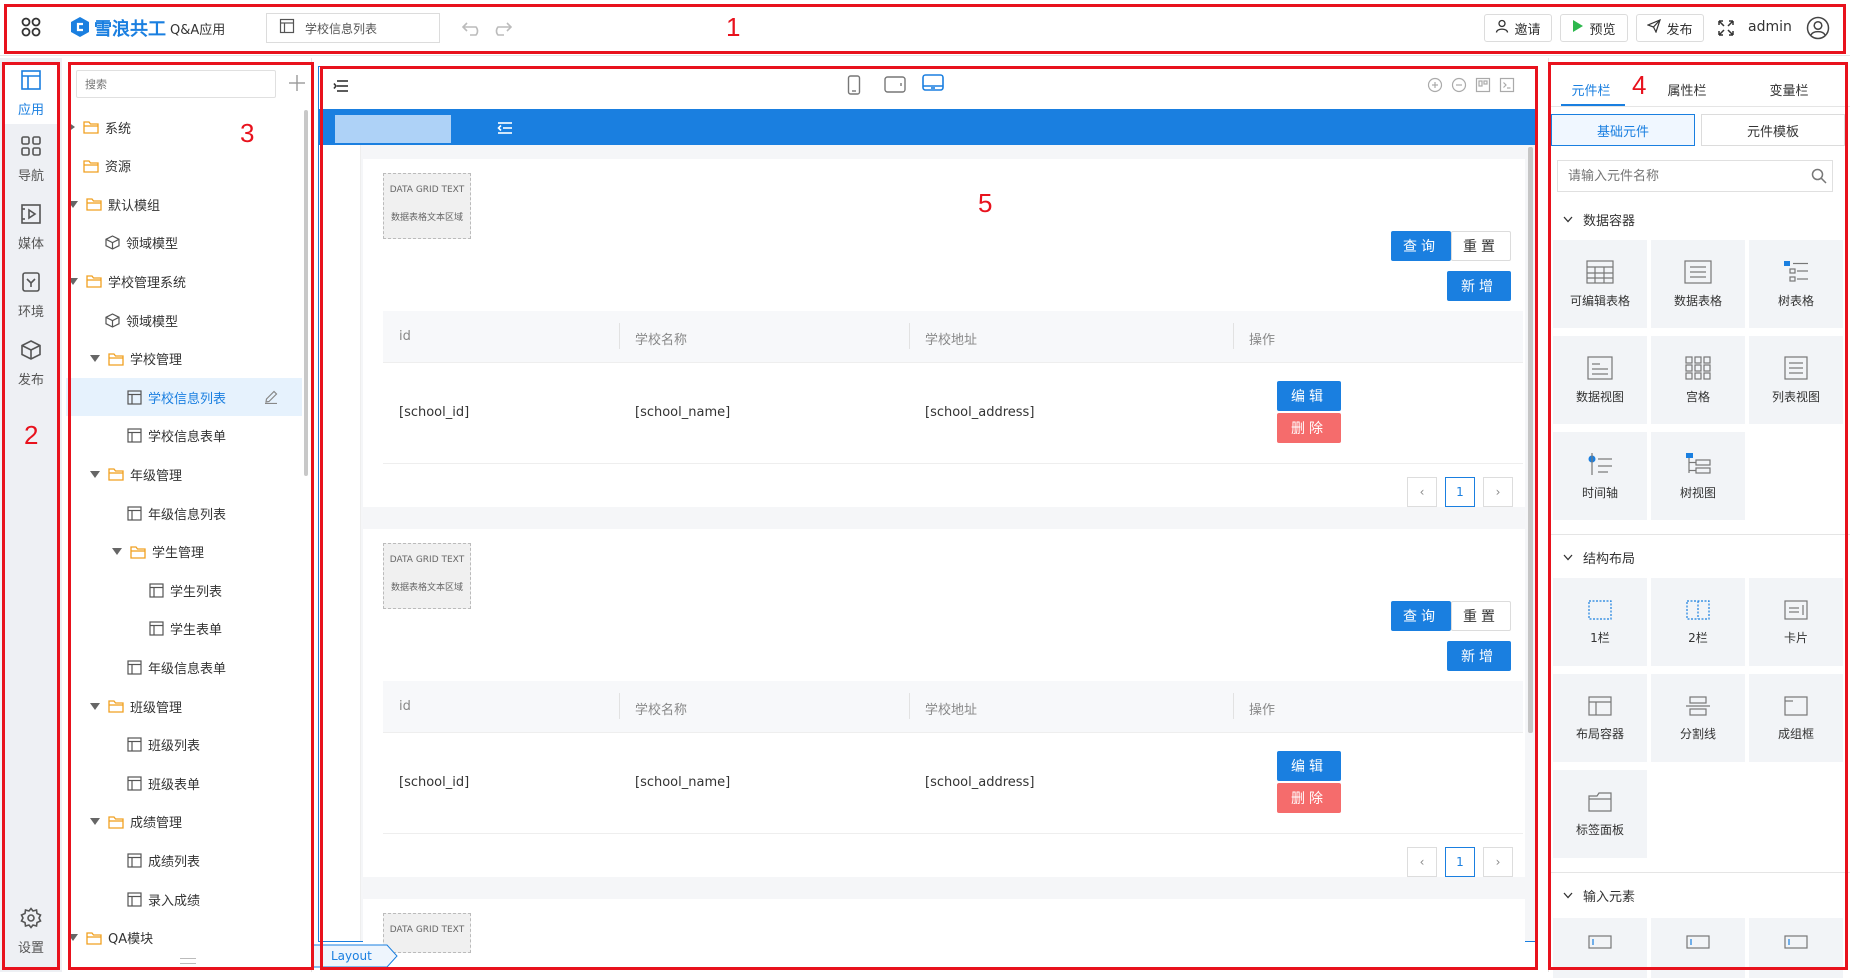 Image resolution: width=1850 pixels, height=978 pixels. I want to click on fit-icon, so click(1483, 87).